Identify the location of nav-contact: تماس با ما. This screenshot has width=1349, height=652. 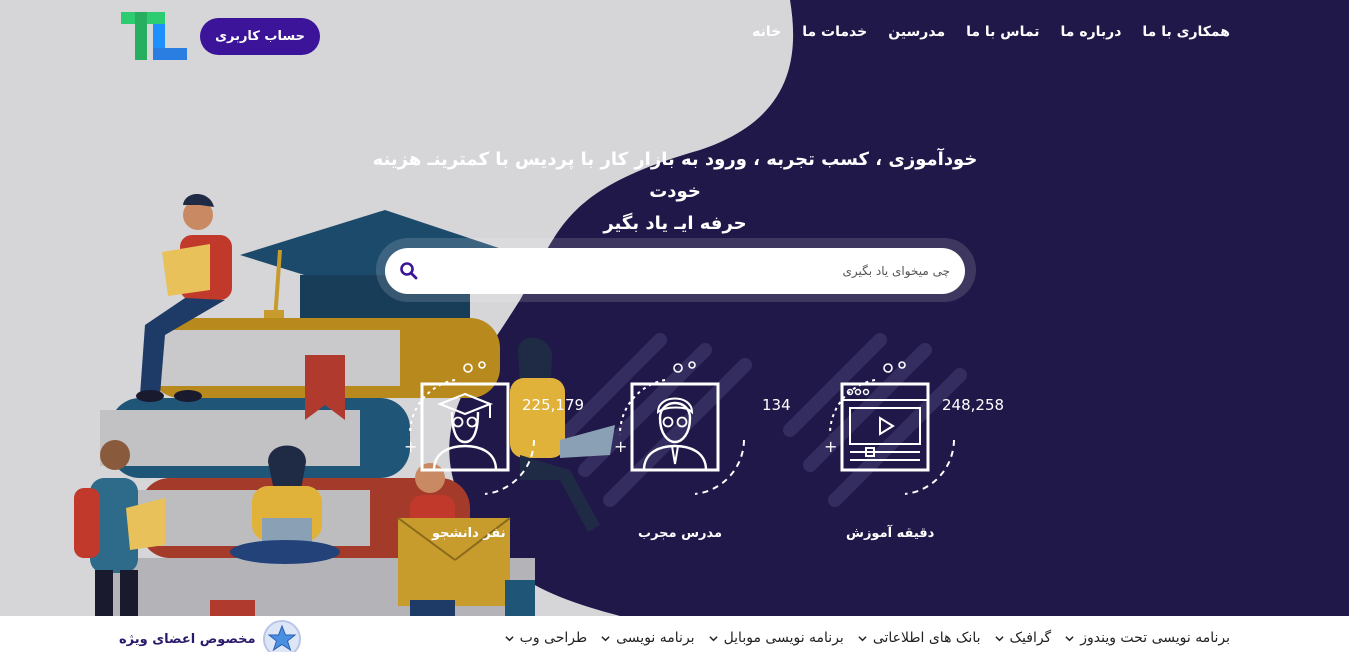
(1002, 32).